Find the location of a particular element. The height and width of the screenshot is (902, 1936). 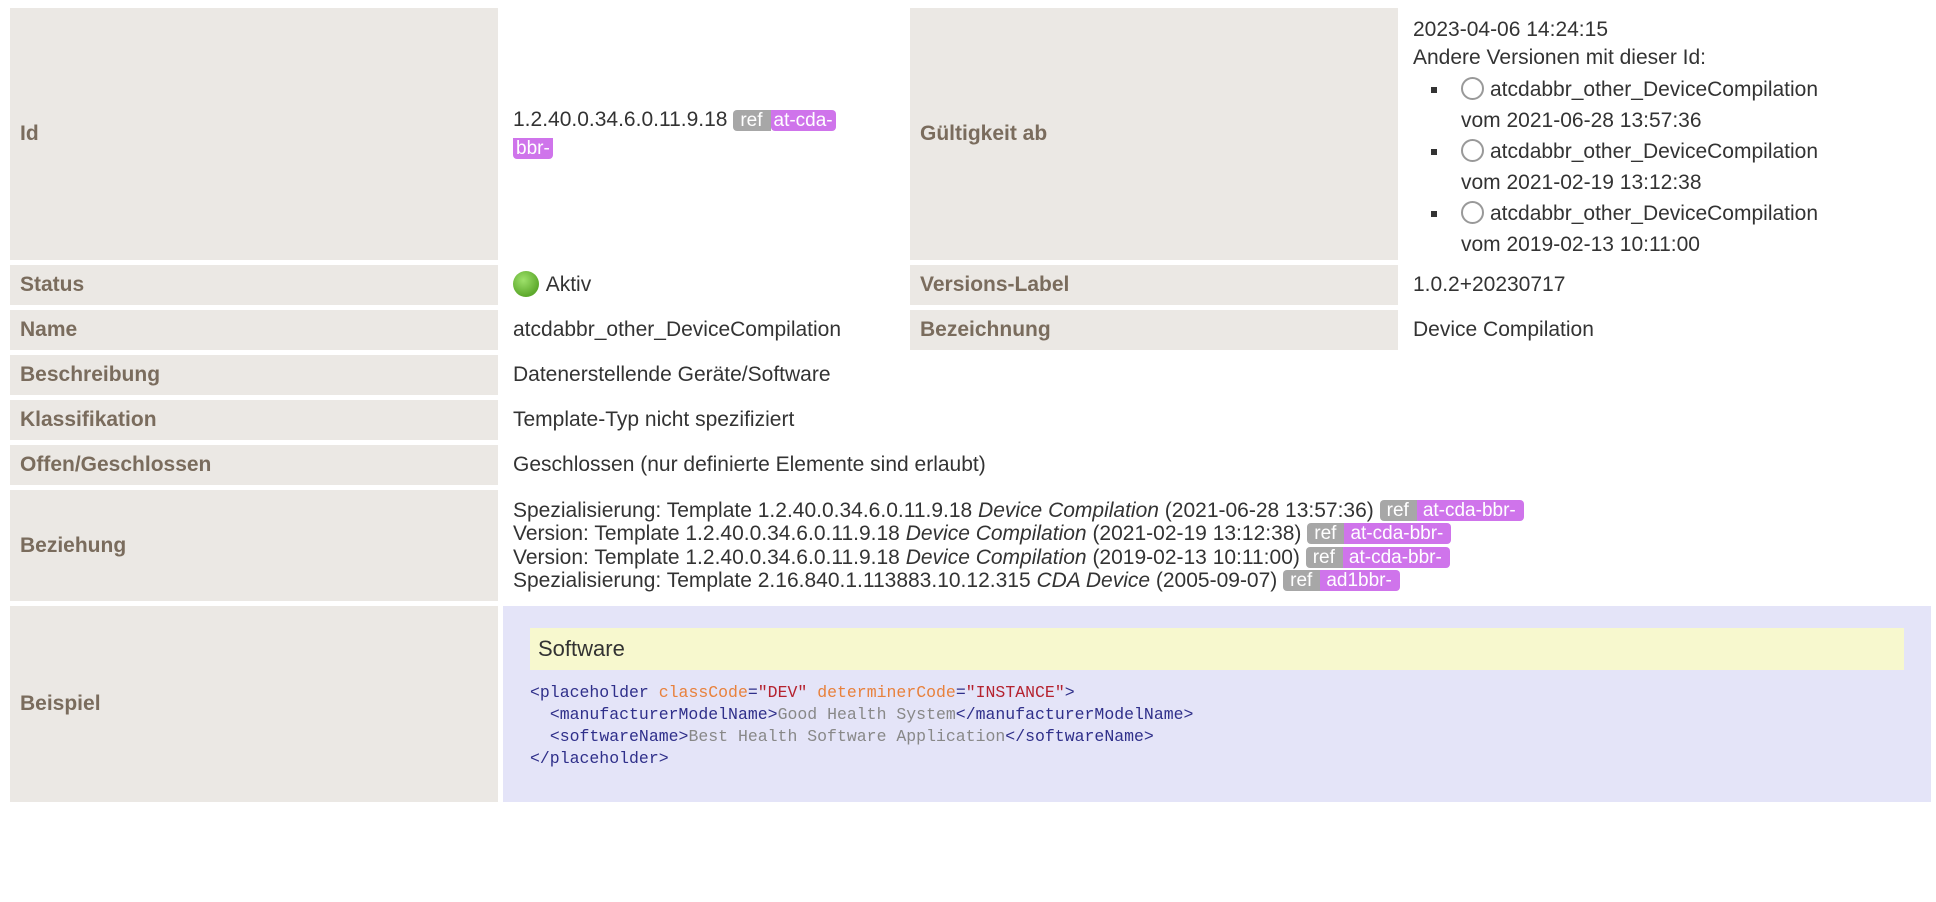

ref-badge: ref is located at coordinates (752, 120).